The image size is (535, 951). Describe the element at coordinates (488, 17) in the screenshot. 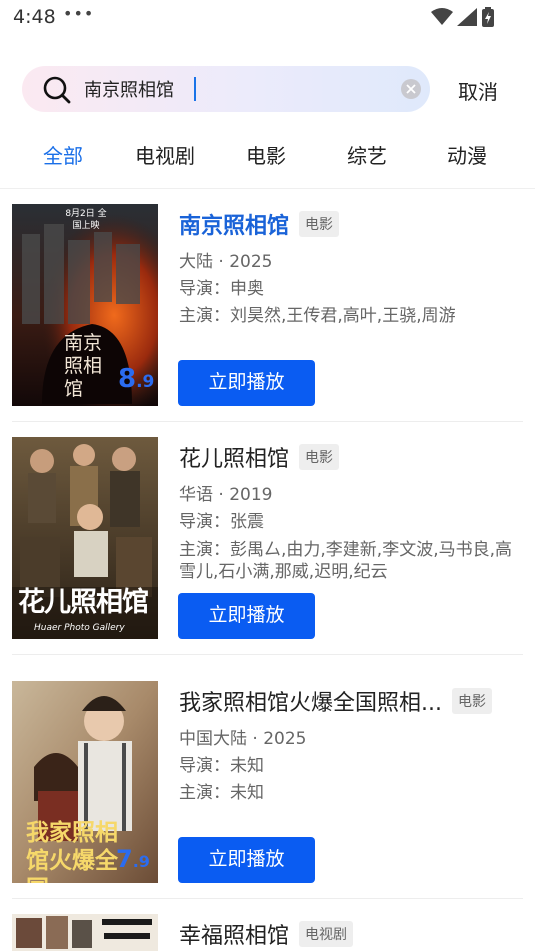

I see `battery-icon` at that location.